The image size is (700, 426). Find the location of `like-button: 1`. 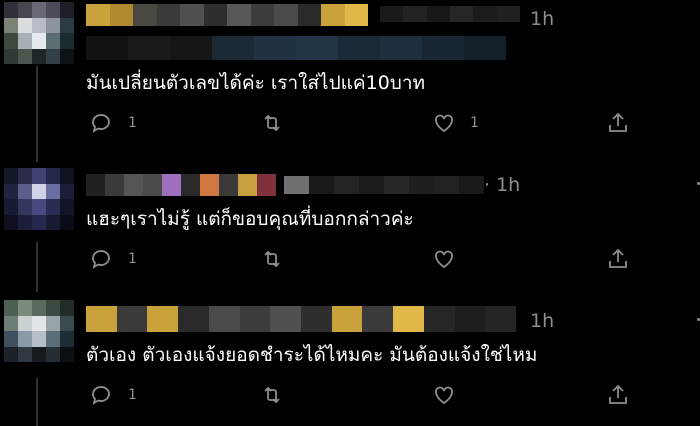

like-button: 1 is located at coordinates (455, 123).